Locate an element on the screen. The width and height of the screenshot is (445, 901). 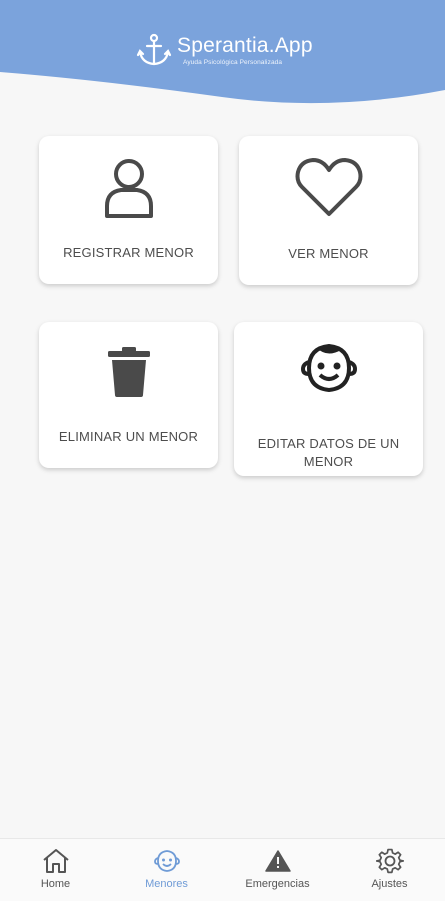
trash-icon is located at coordinates (128, 372).